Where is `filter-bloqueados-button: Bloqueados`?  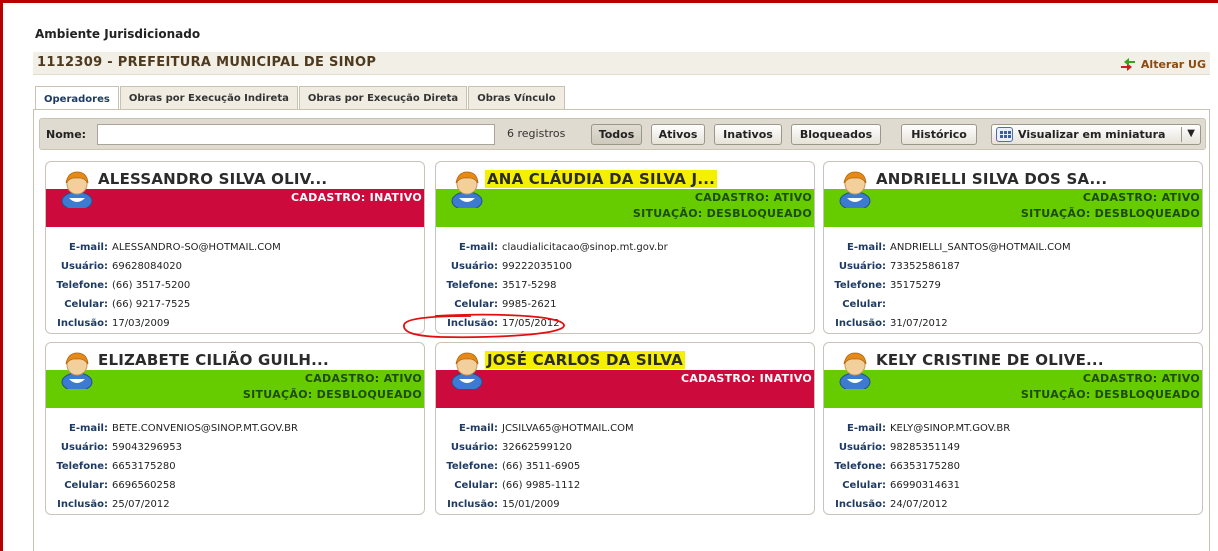 filter-bloqueados-button: Bloqueados is located at coordinates (836, 134).